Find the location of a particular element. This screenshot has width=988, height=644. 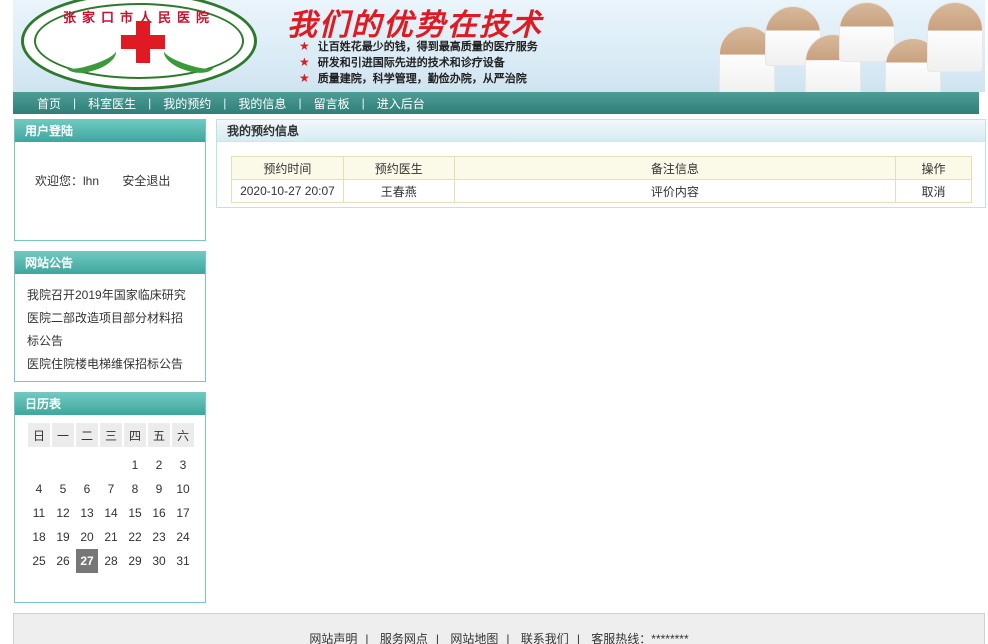

calendar-week: 18 19 20 21 22 23 24 is located at coordinates (111, 537).